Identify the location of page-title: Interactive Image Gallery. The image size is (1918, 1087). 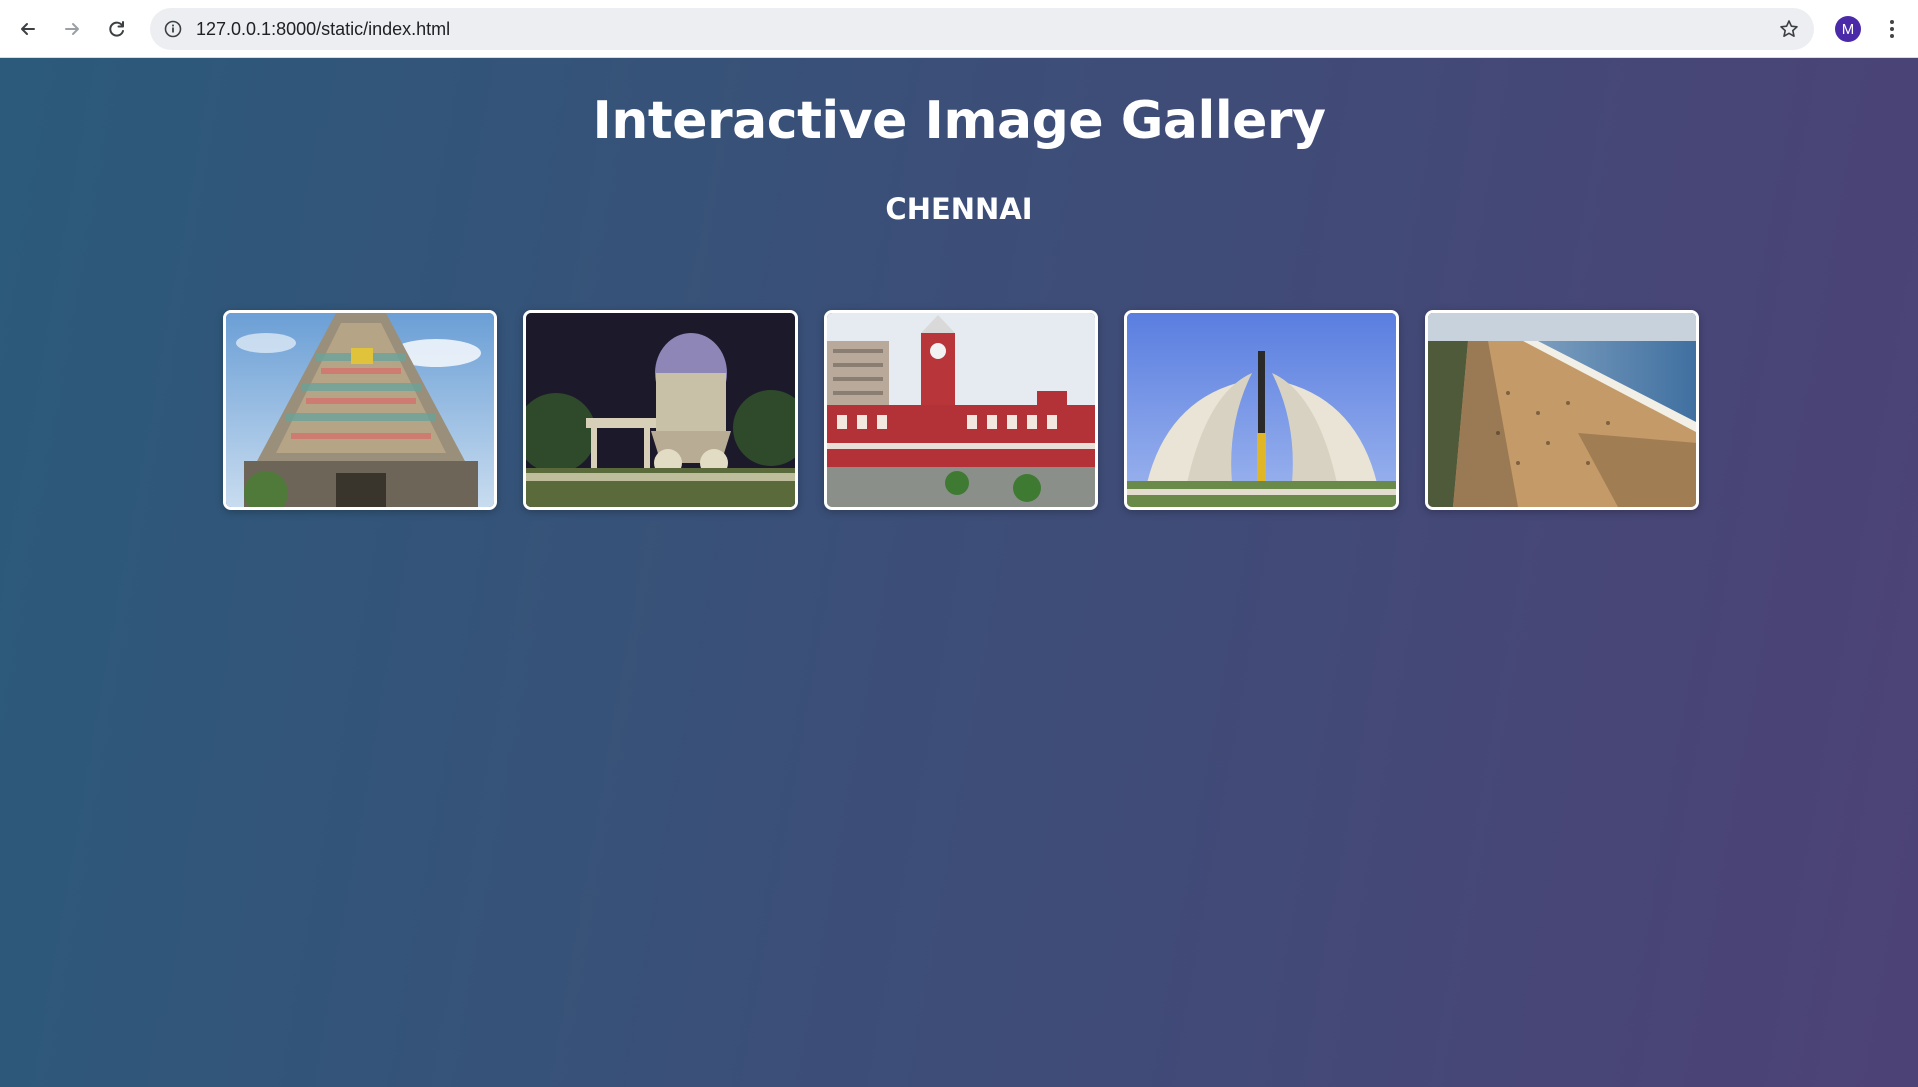
(959, 121).